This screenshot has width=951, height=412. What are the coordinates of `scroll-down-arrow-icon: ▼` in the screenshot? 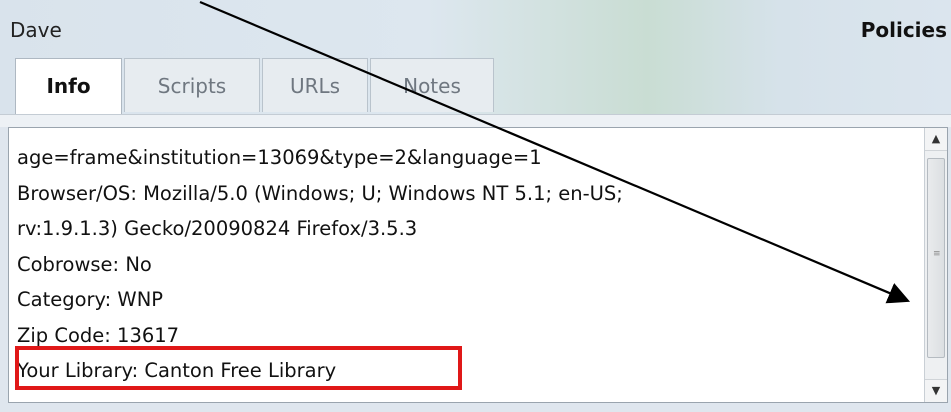 It's located at (936, 390).